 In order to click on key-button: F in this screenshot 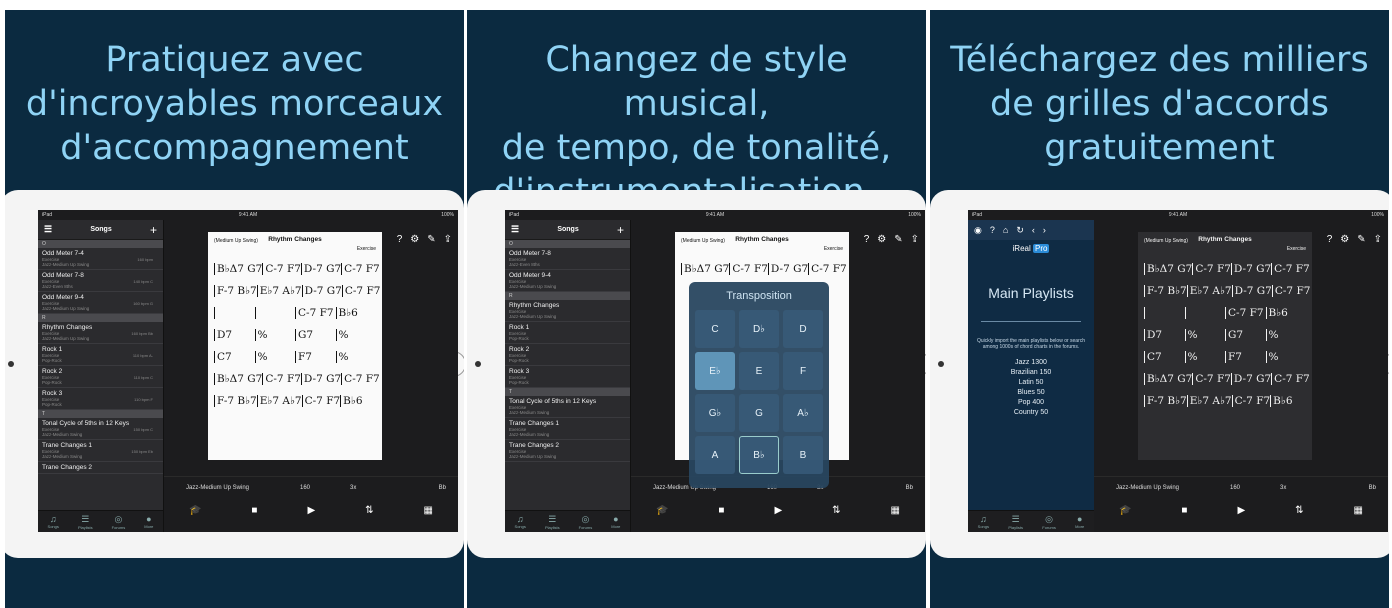, I will do `click(803, 371)`.